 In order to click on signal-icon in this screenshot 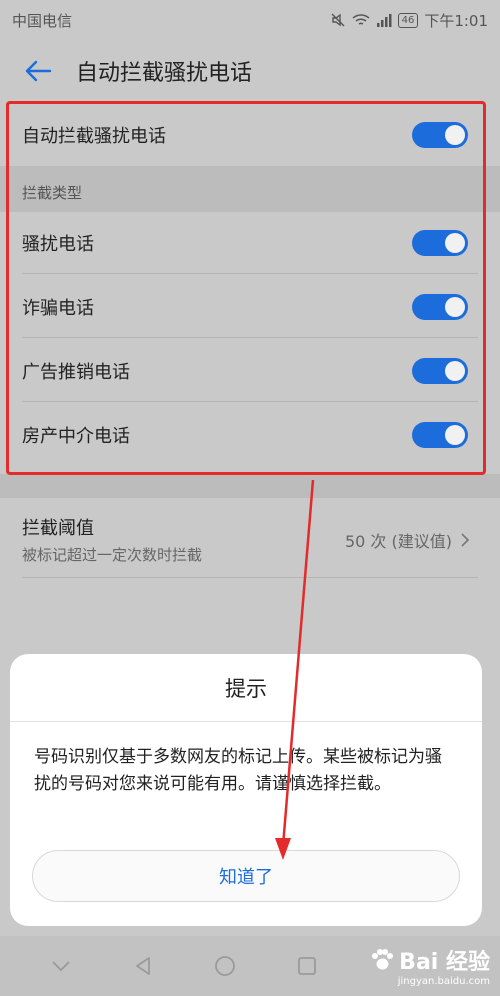, I will do `click(384, 20)`.